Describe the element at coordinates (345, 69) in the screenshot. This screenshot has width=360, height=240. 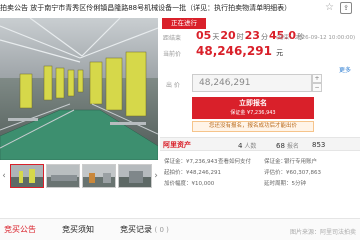
I see `more-link: 更多` at that location.